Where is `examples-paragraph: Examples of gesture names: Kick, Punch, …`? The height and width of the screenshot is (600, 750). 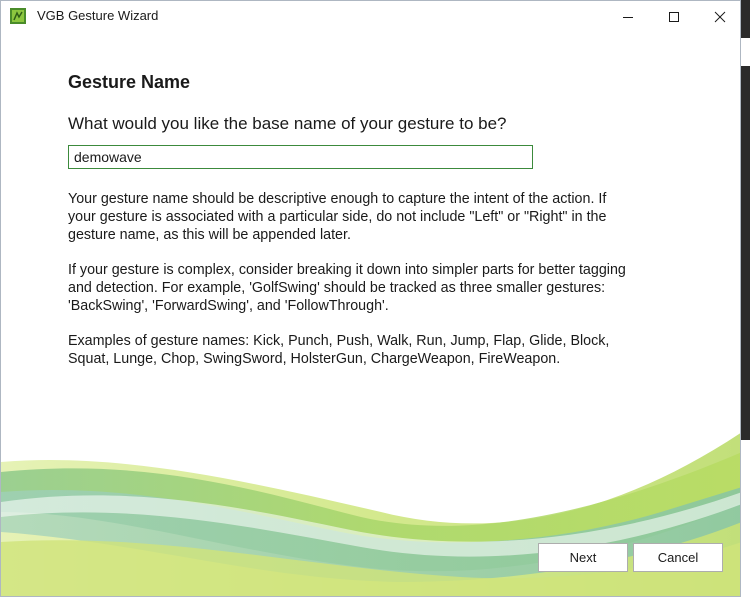
examples-paragraph: Examples of gesture names: Kick, Punch, … is located at coordinates (339, 350).